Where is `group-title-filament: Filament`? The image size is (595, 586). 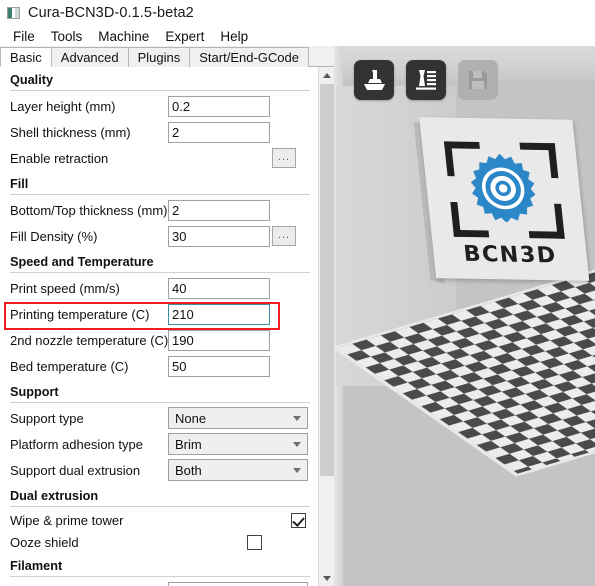
group-title-filament: Filament is located at coordinates (159, 566).